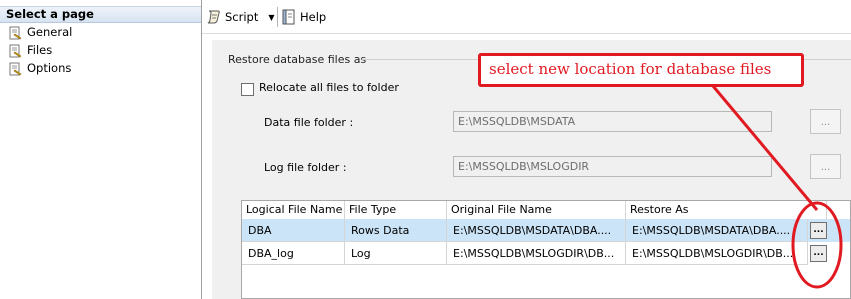 The width and height of the screenshot is (851, 299). What do you see at coordinates (40, 50) in the screenshot?
I see `sidebar-item-label: Files` at bounding box center [40, 50].